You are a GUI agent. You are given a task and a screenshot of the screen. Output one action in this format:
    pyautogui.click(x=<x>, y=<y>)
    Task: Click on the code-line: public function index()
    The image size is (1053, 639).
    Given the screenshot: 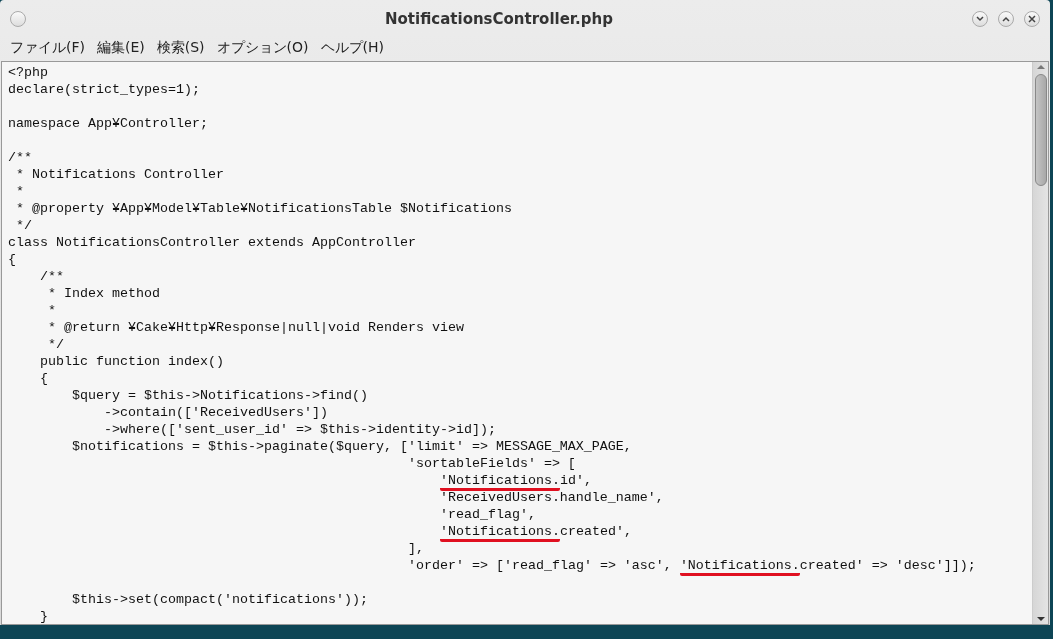 What is the action you would take?
    pyautogui.click(x=132, y=361)
    